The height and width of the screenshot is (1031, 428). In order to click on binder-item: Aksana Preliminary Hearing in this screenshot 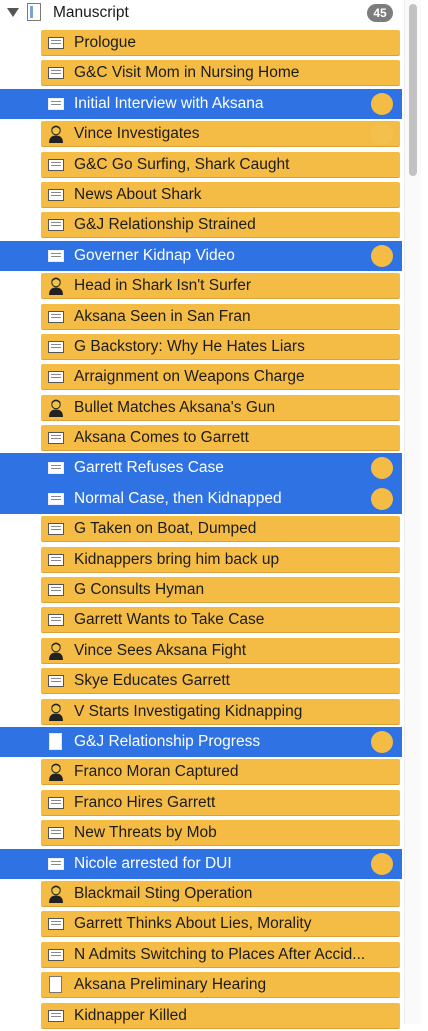, I will do `click(201, 985)`.